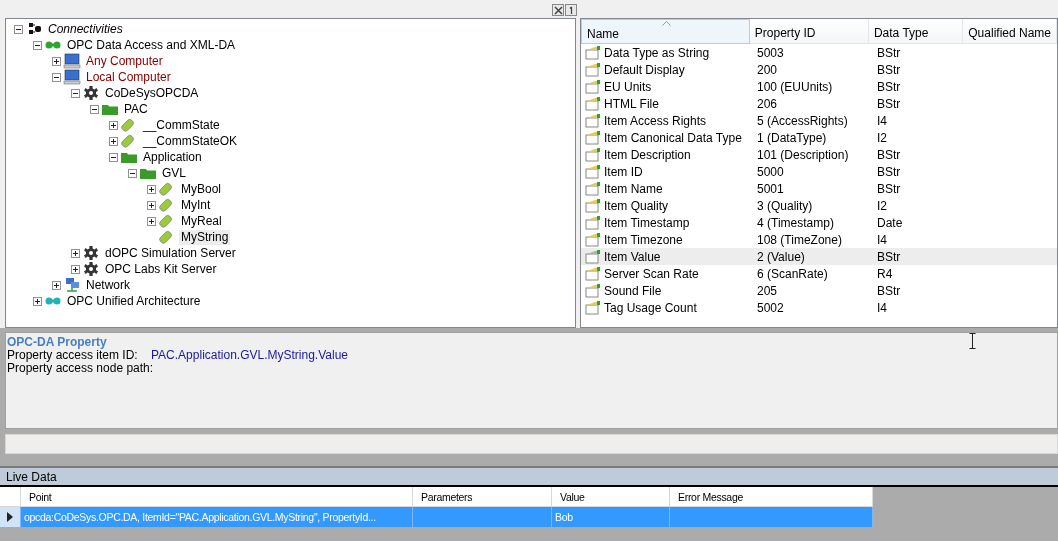 The image size is (1058, 541). What do you see at coordinates (10, 517) in the screenshot?
I see `current-row-icon` at bounding box center [10, 517].